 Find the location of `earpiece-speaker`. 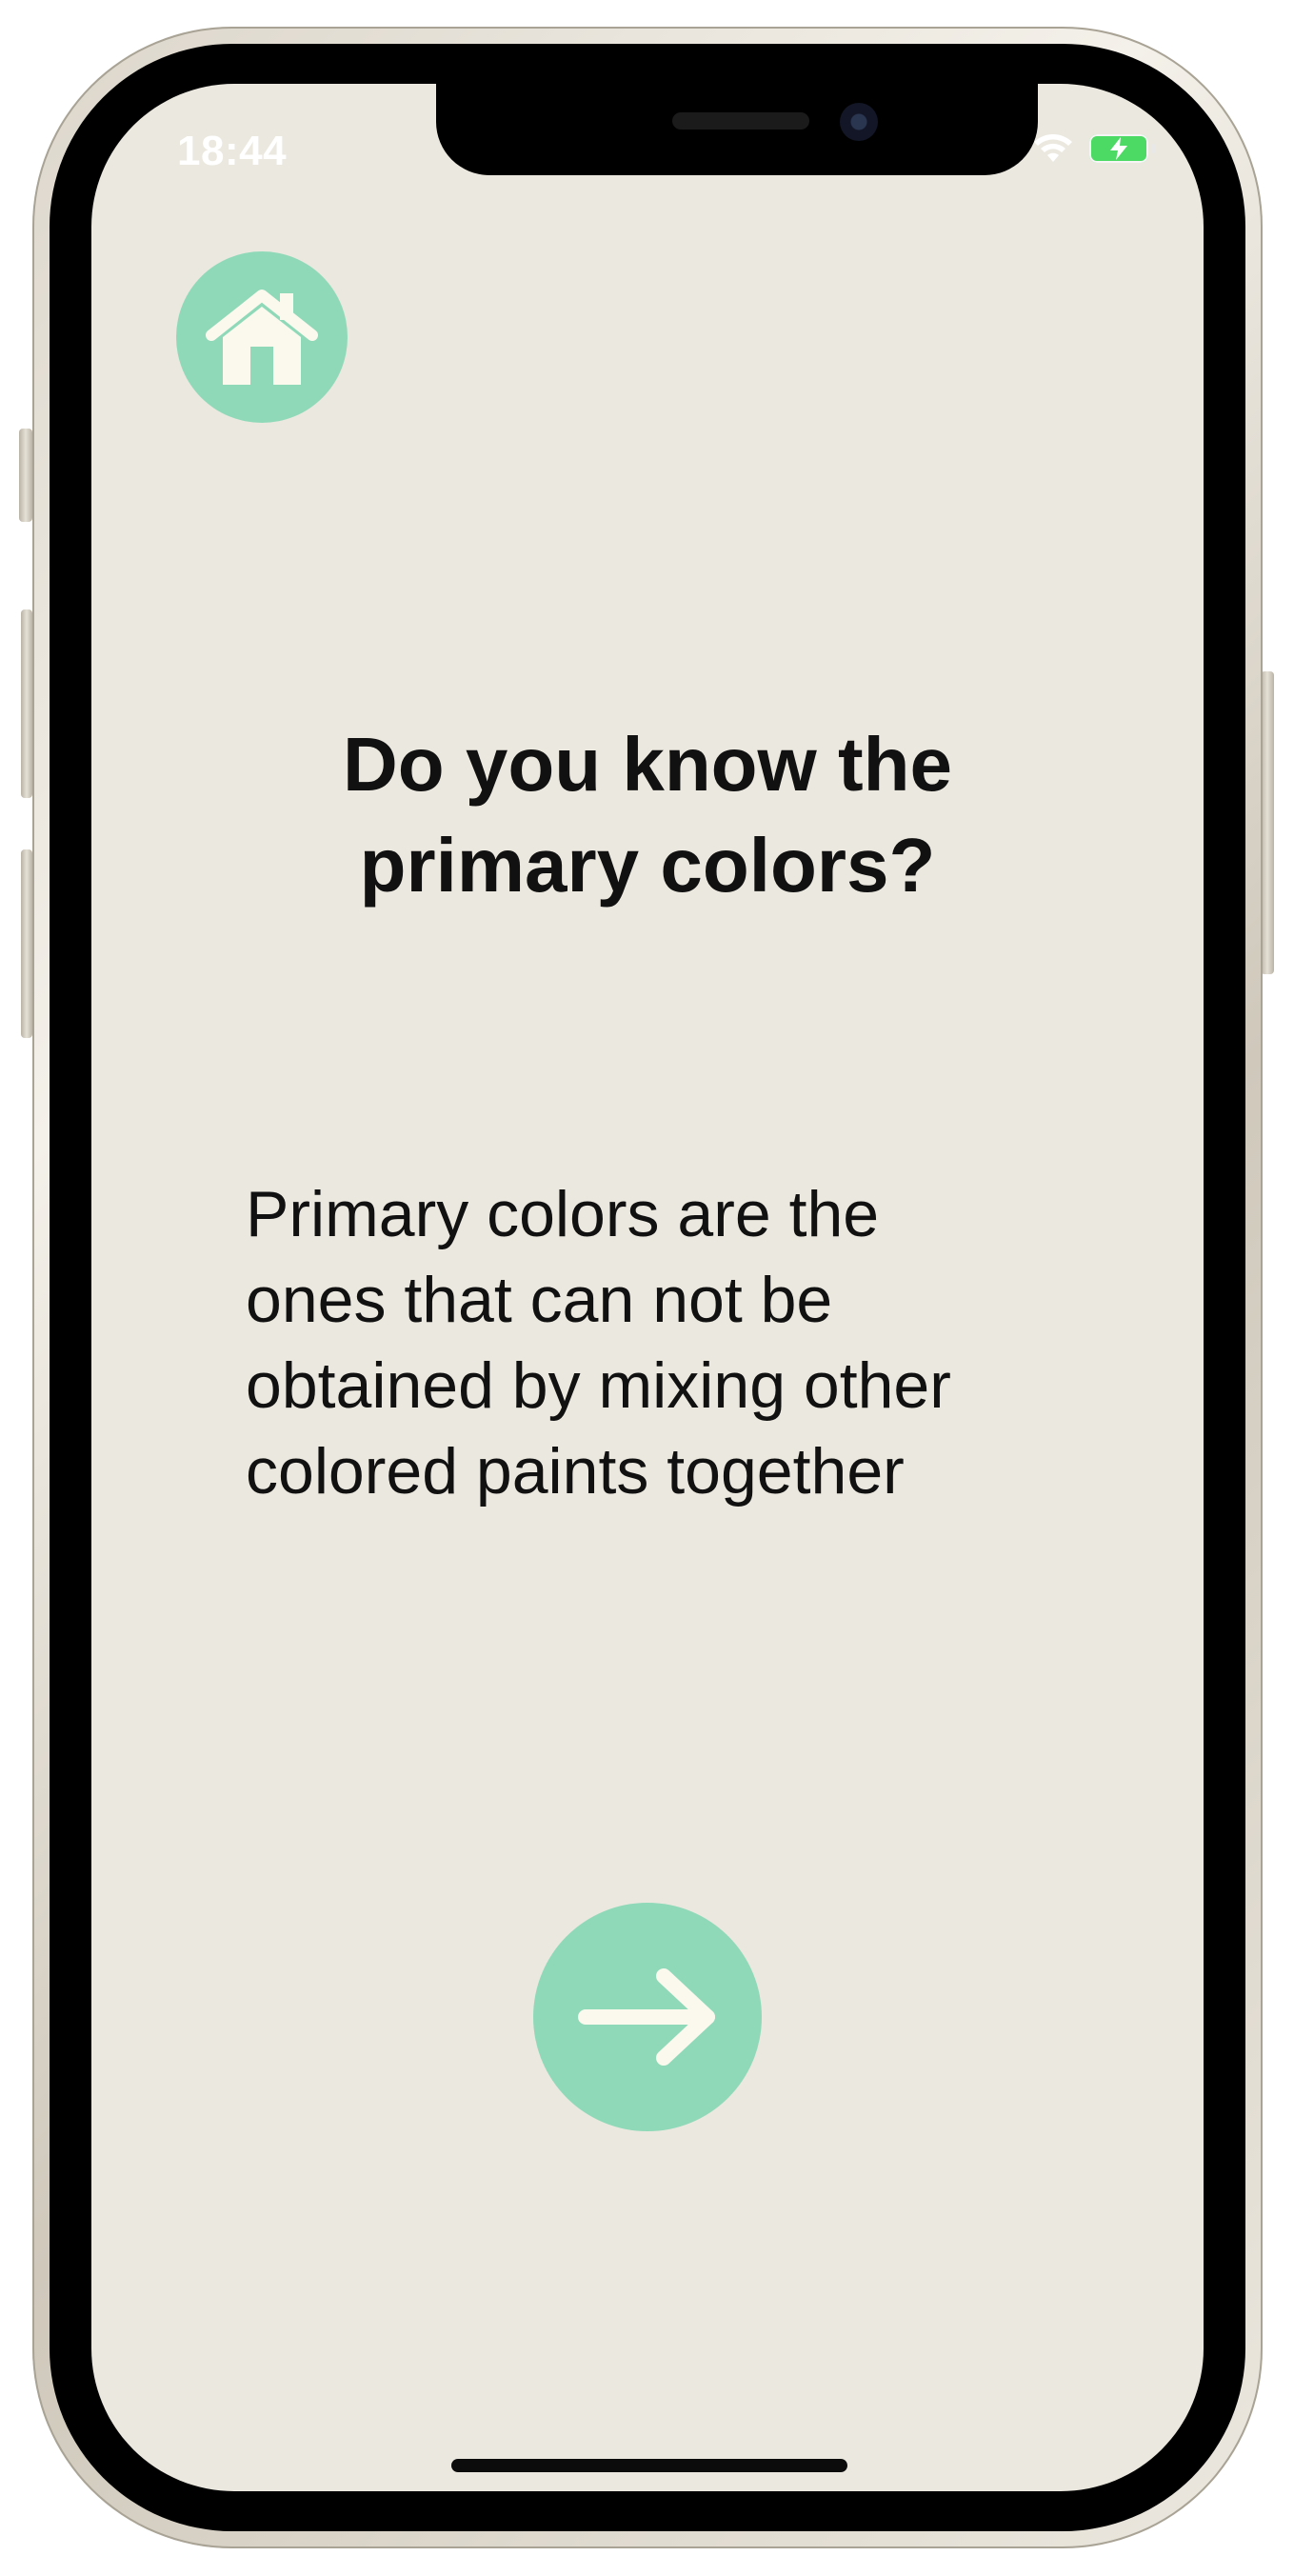

earpiece-speaker is located at coordinates (741, 121).